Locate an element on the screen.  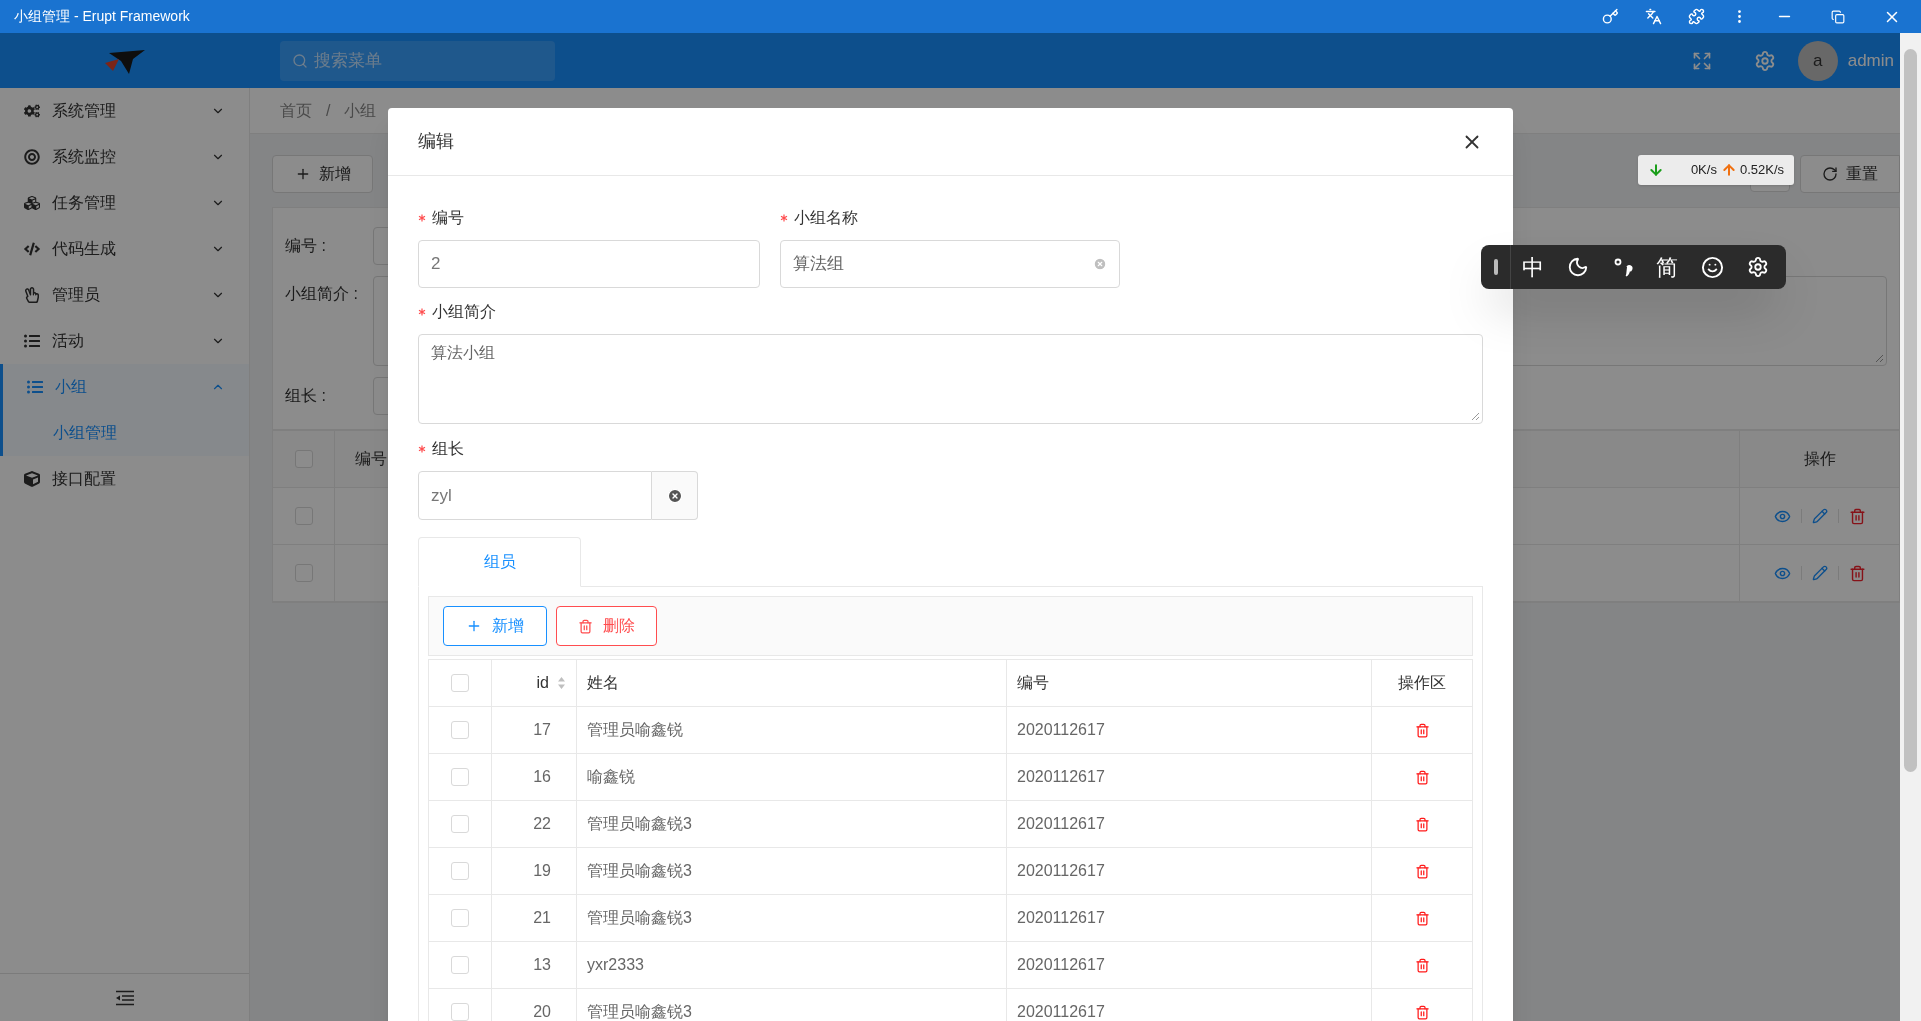
sidebar-item: 任务管理 is located at coordinates (124, 203).